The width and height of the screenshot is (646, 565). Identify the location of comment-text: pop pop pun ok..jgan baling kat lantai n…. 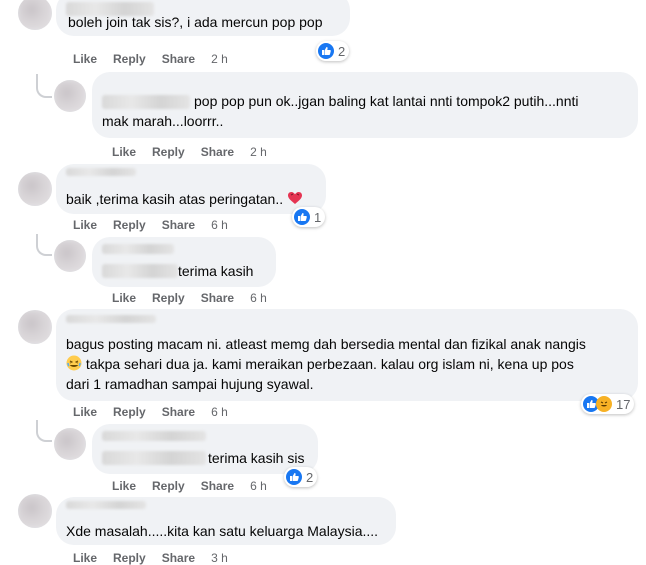
(386, 101).